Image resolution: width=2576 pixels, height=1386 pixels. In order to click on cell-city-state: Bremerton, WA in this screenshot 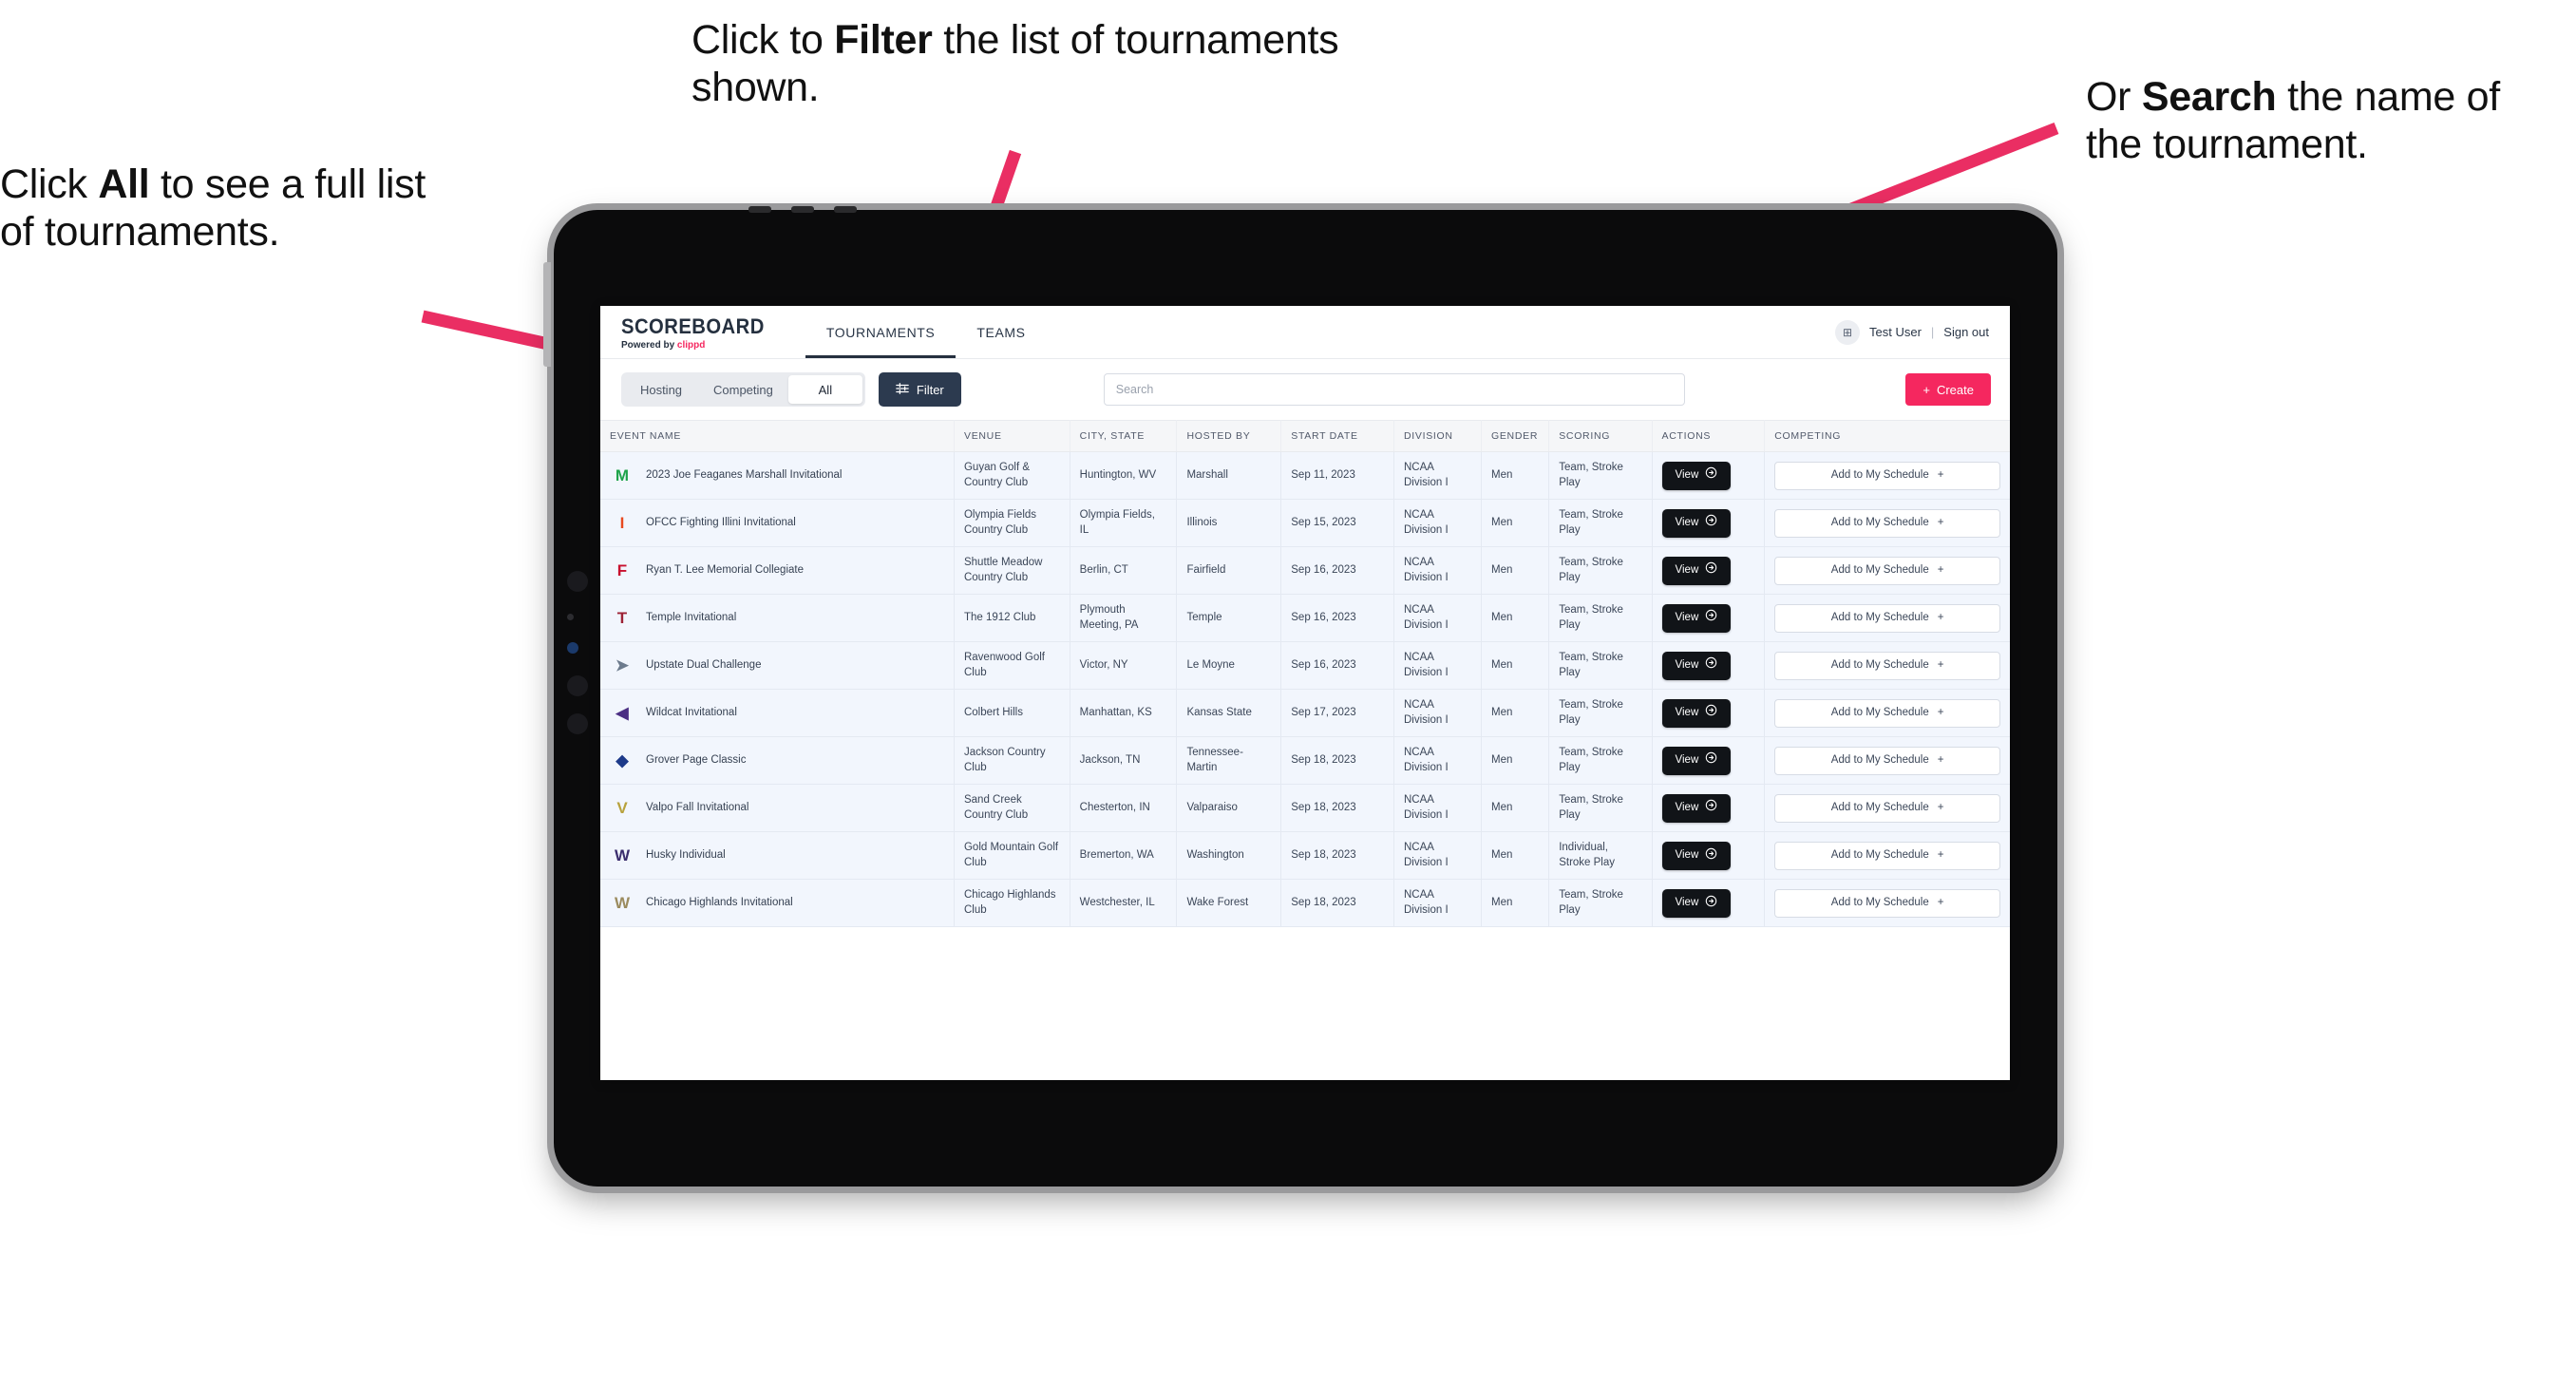, I will do `click(1124, 856)`.